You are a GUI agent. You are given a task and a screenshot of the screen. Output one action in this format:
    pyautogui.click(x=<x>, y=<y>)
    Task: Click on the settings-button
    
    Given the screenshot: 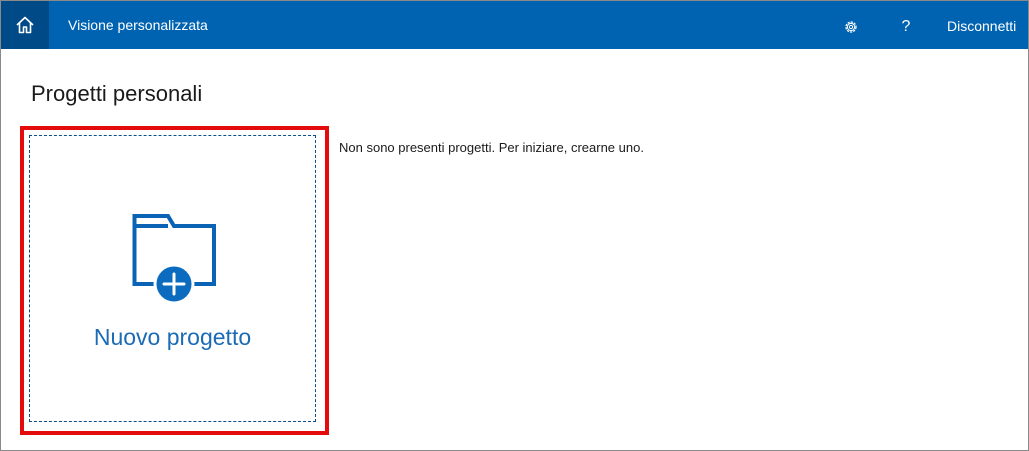 What is the action you would take?
    pyautogui.click(x=851, y=27)
    